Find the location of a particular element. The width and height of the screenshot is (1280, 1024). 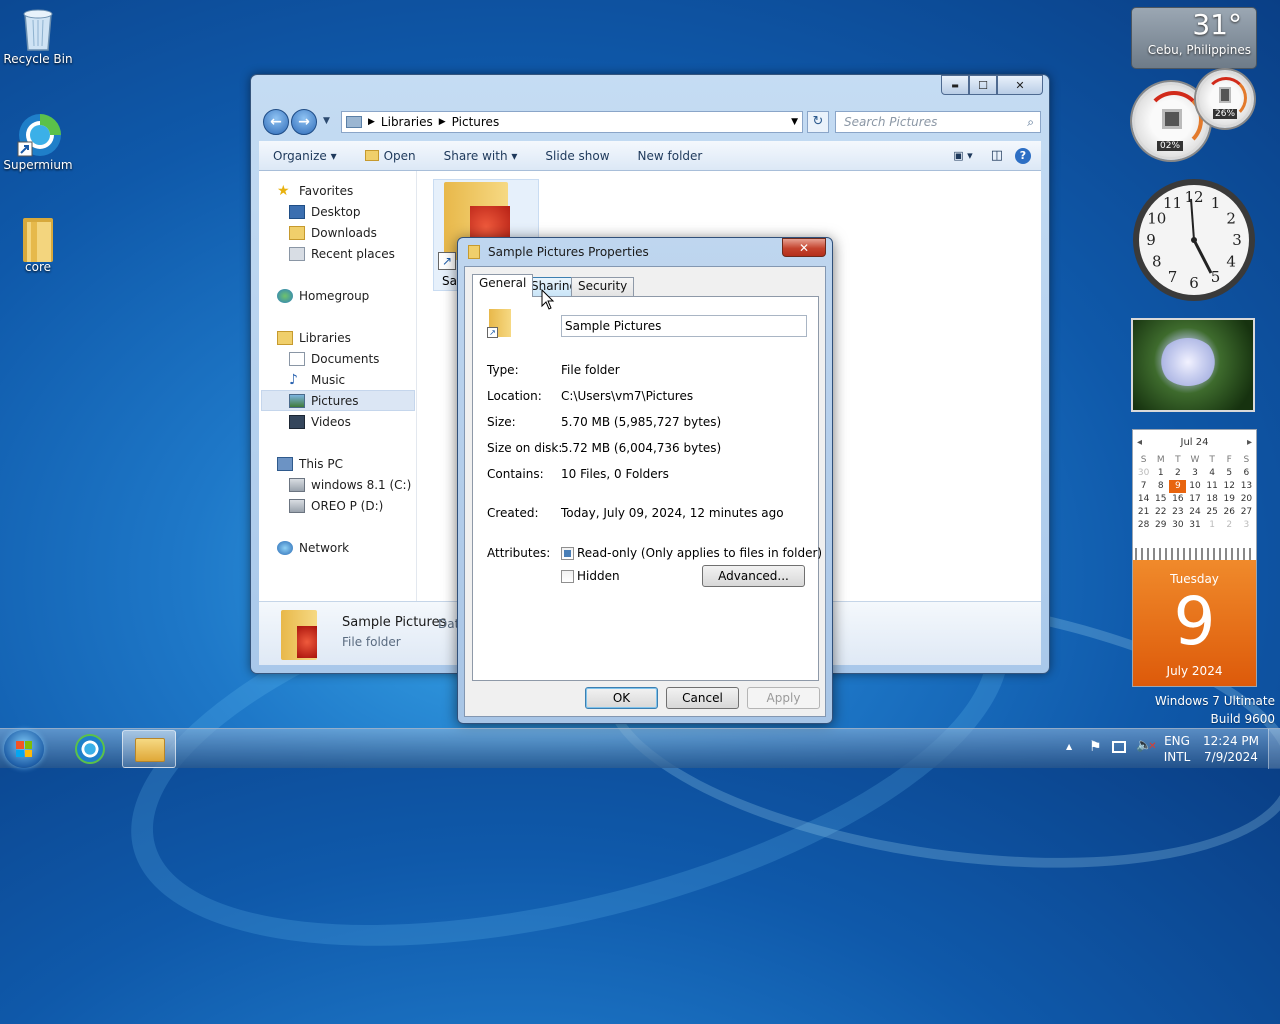

slide-show-button: Slide show is located at coordinates (577, 156).